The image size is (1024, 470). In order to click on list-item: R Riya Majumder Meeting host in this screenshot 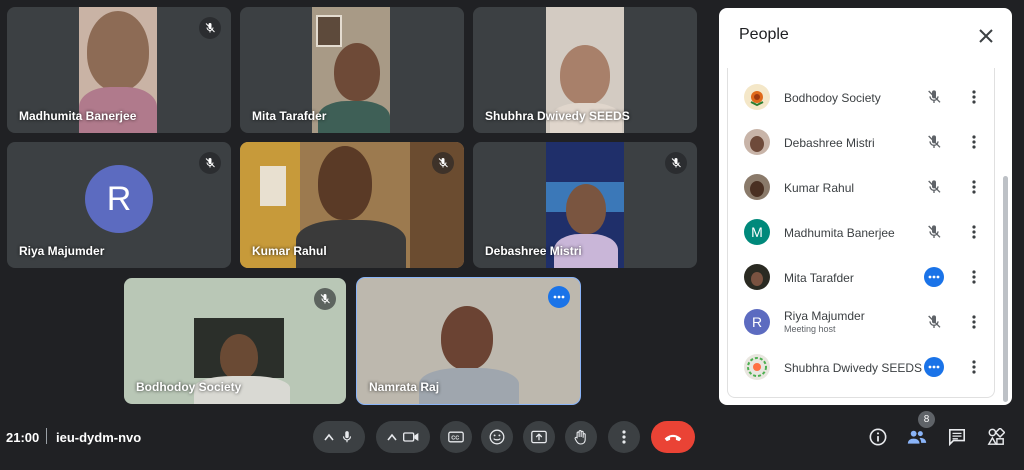, I will do `click(862, 323)`.